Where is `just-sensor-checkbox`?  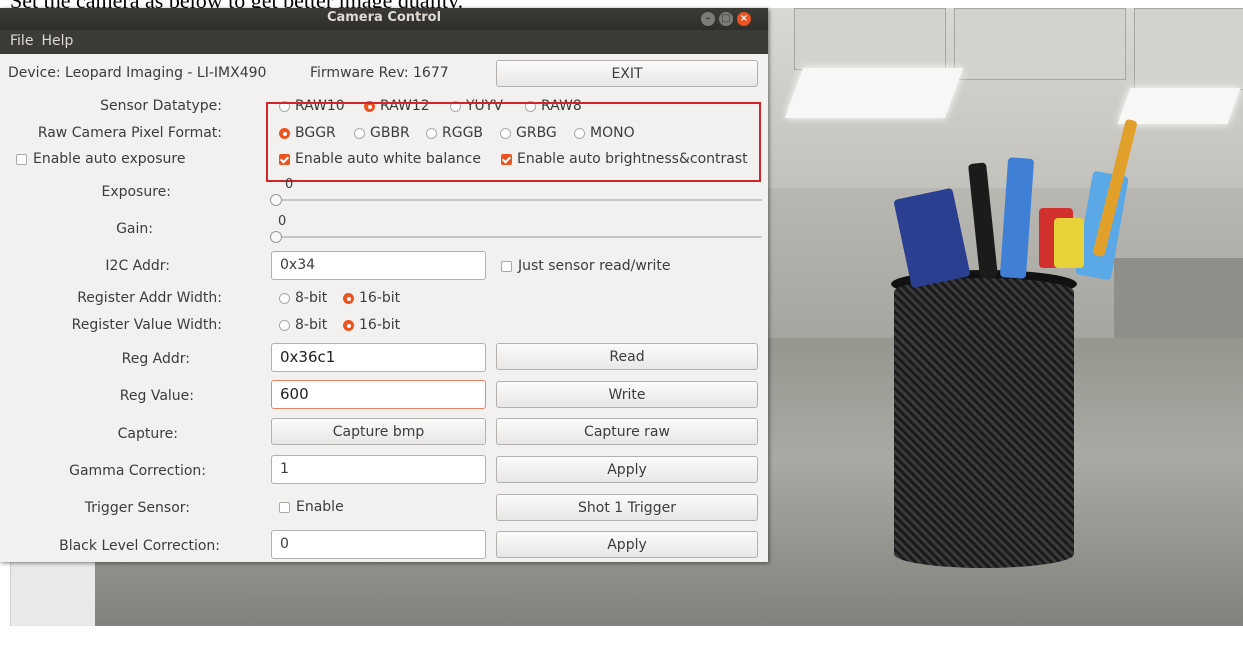 just-sensor-checkbox is located at coordinates (506, 266).